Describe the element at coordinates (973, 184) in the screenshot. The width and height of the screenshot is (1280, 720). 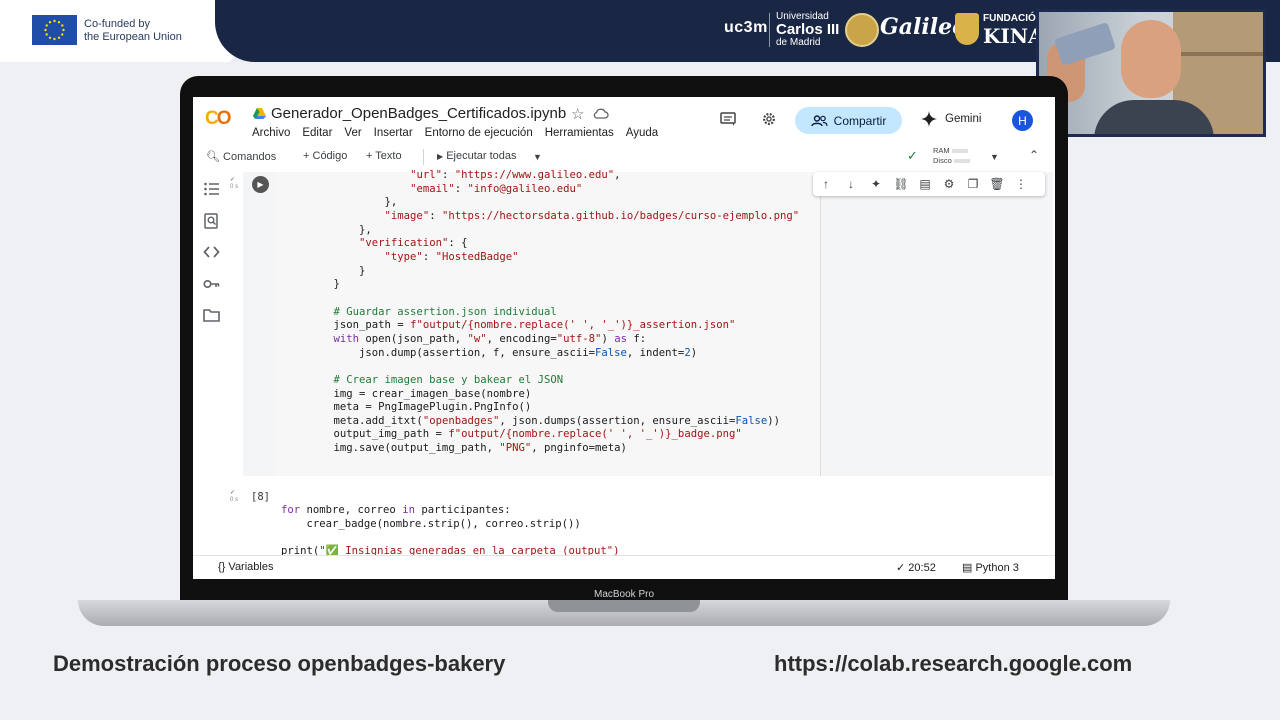
I see `mirror-cell-icon: ❐` at that location.